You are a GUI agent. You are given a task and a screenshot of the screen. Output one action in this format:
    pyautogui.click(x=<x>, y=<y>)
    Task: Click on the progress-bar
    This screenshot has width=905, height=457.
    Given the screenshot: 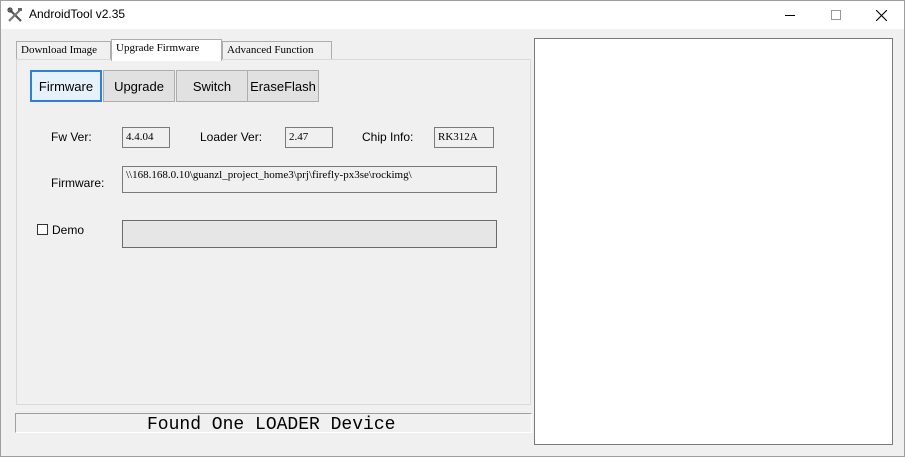 What is the action you would take?
    pyautogui.click(x=309, y=234)
    